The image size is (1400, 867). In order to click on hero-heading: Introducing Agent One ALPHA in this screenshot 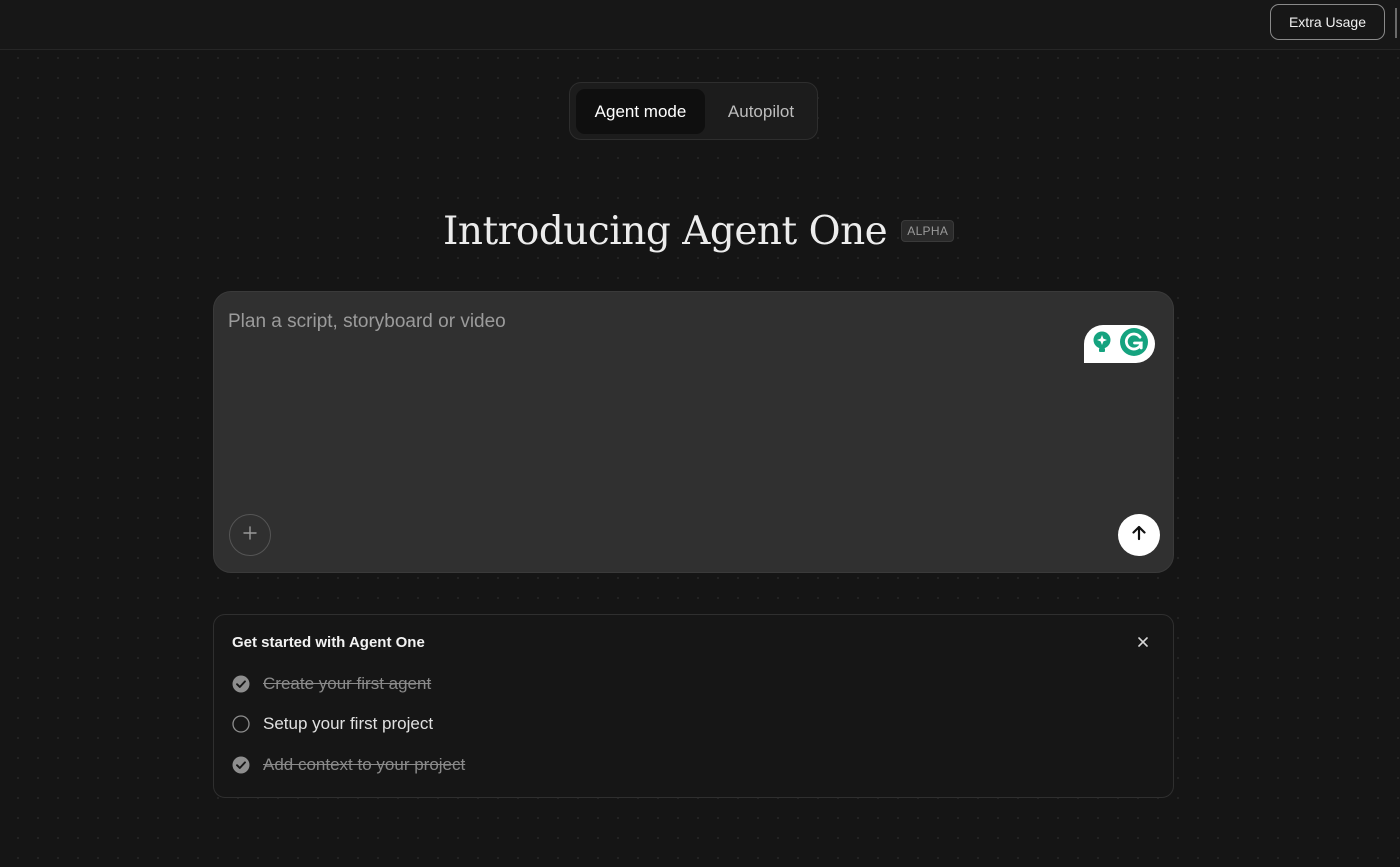, I will do `click(699, 231)`.